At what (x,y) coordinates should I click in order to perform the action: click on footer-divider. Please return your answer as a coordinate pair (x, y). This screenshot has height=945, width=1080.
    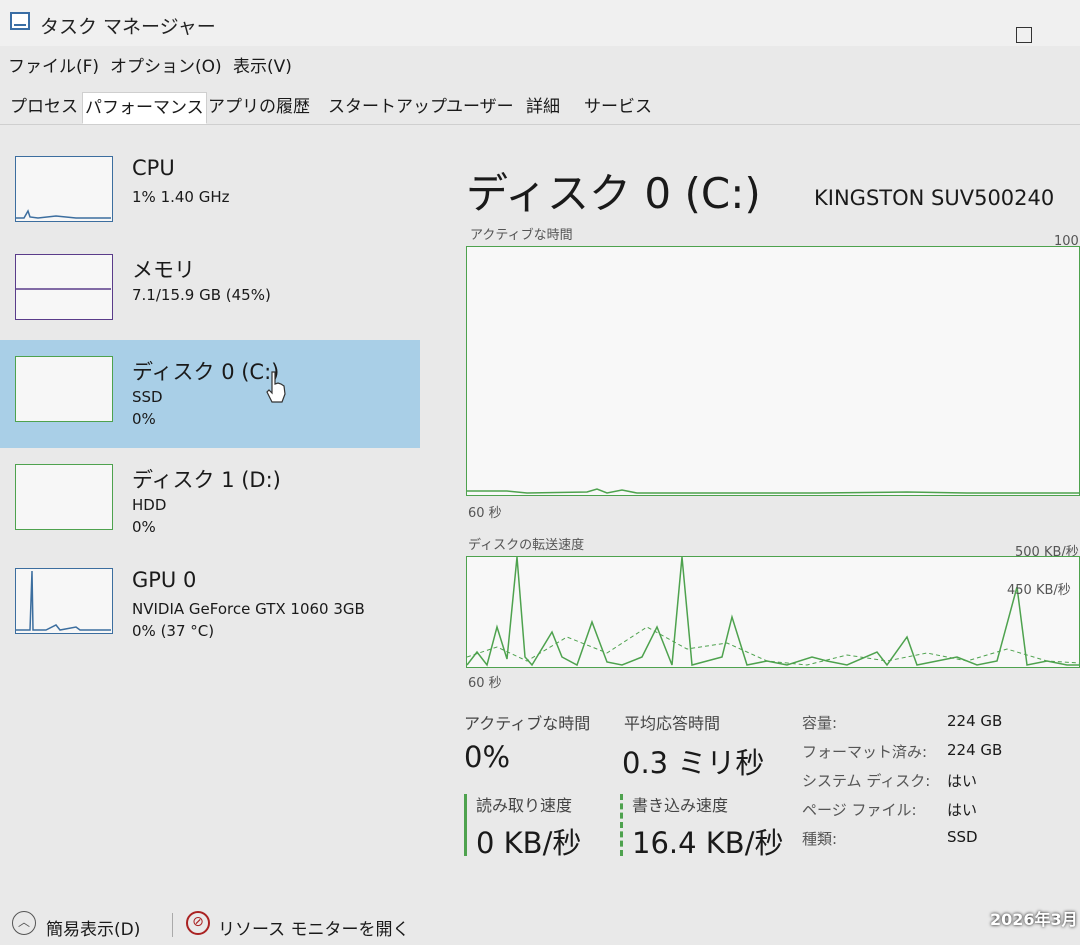
    Looking at the image, I should click on (172, 925).